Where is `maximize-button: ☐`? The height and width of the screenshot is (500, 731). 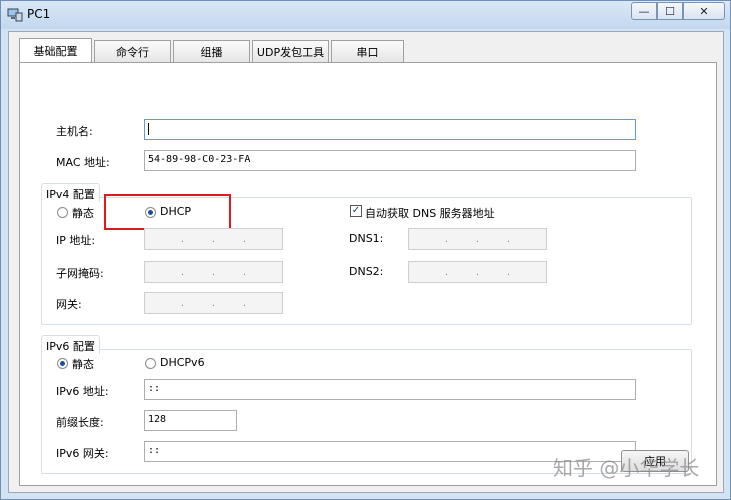 maximize-button: ☐ is located at coordinates (670, 11).